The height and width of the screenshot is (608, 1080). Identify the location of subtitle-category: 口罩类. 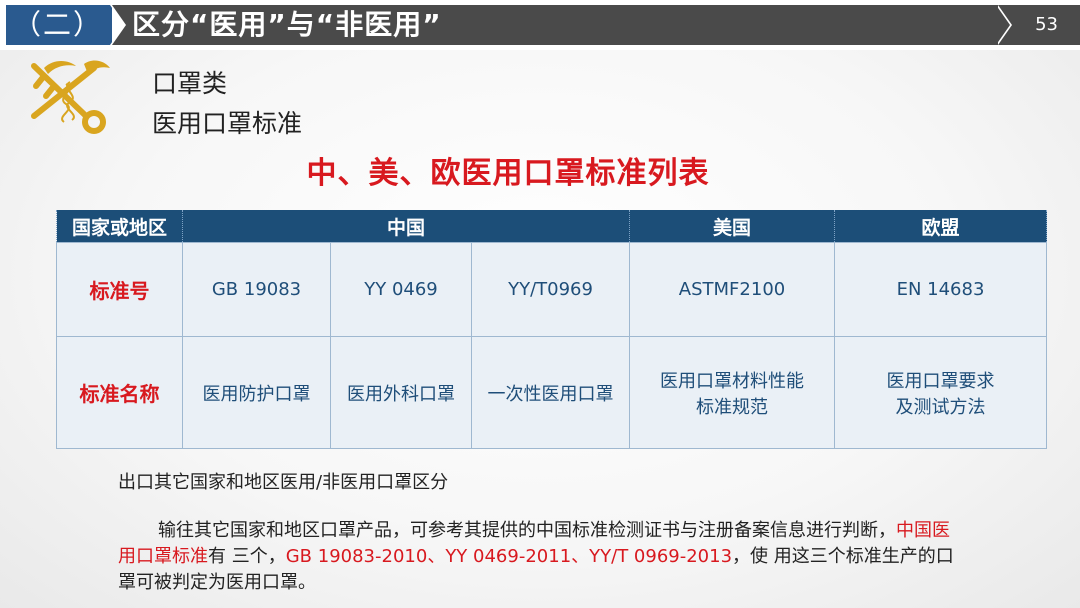
(190, 83).